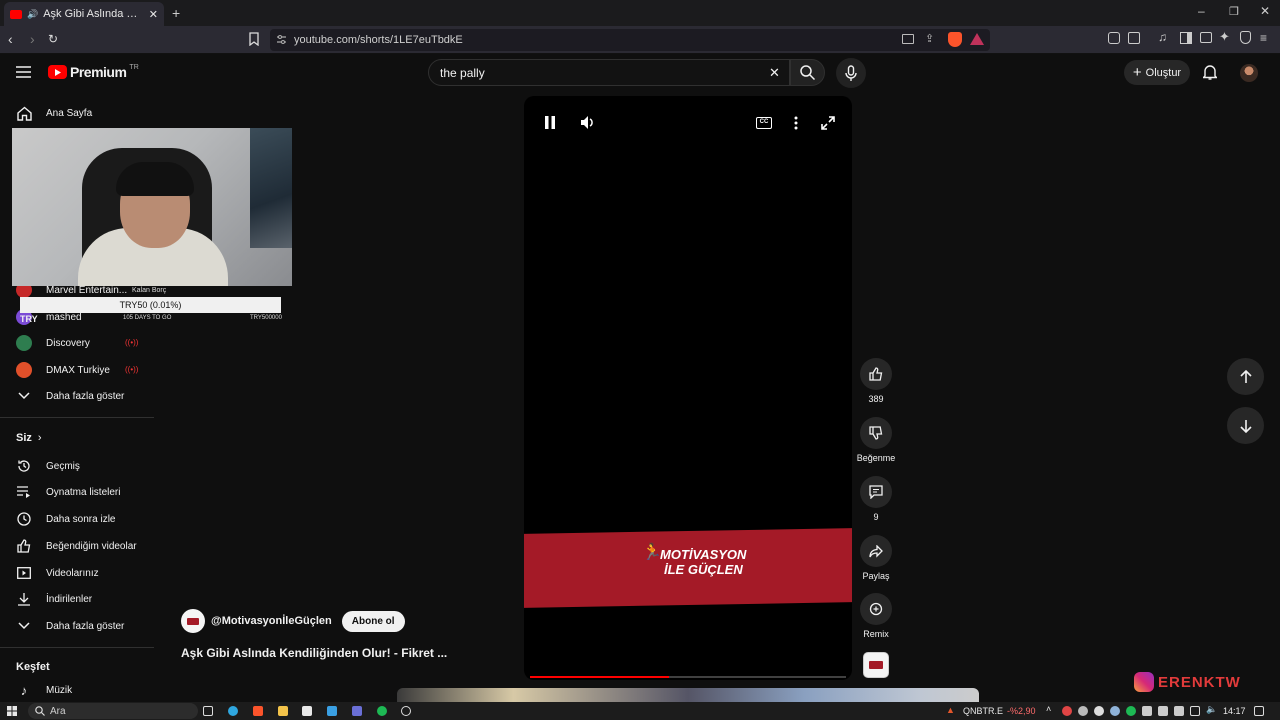  I want to click on sidebar-item-home: Ana Sayfa, so click(54, 113).